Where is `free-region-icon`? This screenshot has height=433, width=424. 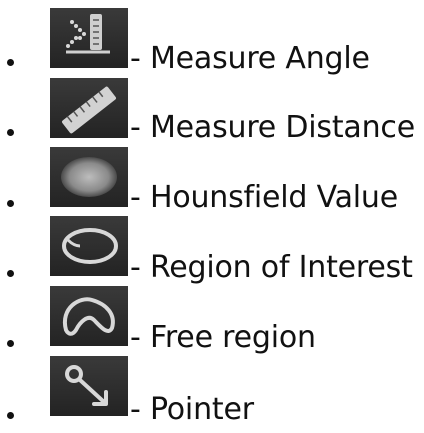 free-region-icon is located at coordinates (89, 316).